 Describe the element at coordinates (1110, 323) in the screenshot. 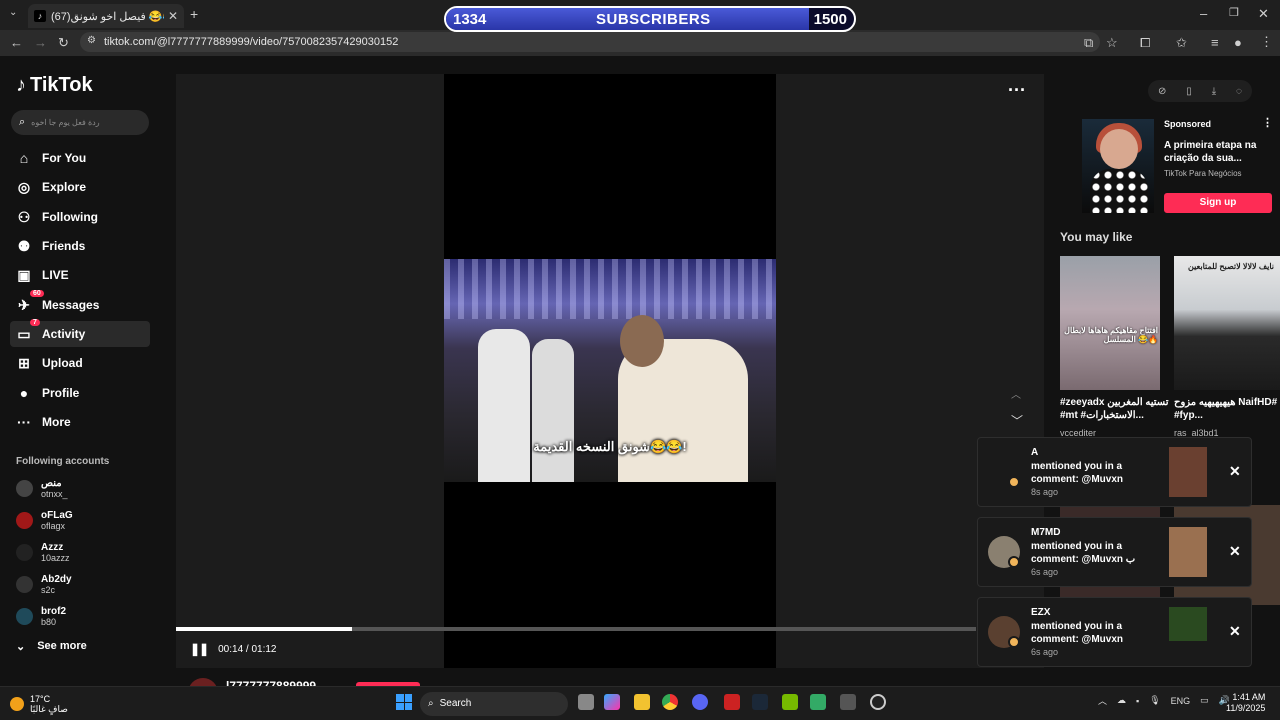

I see `recommended-thumbnail: افتتاح مقاهيكم هاهاها لابطال المسلسل 😂🔥` at that location.